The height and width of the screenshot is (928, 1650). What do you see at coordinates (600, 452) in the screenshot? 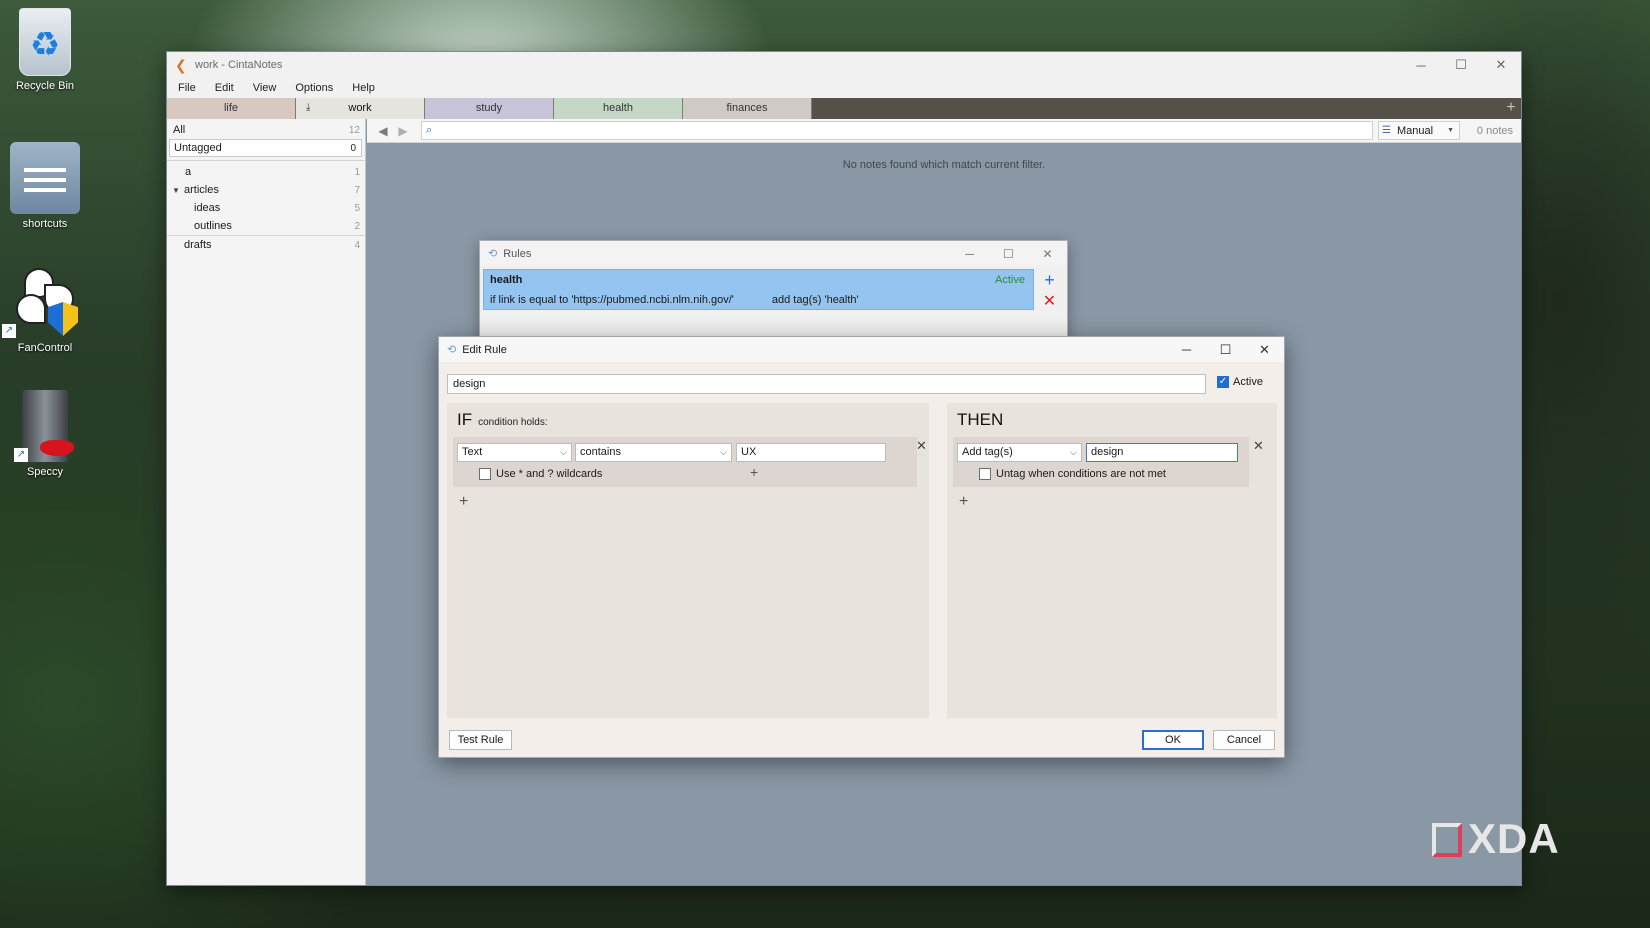
I see `condition-operator-value: contains` at bounding box center [600, 452].